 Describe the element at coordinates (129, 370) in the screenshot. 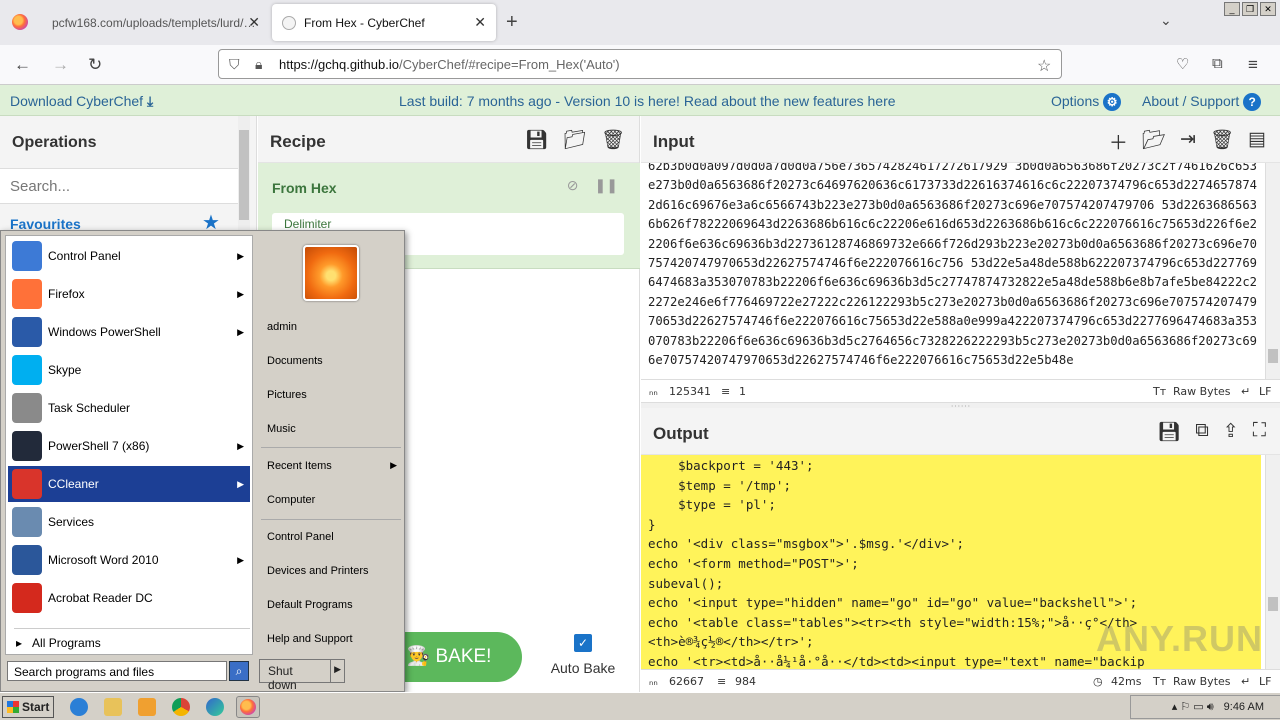

I see `program-item: Skype` at that location.